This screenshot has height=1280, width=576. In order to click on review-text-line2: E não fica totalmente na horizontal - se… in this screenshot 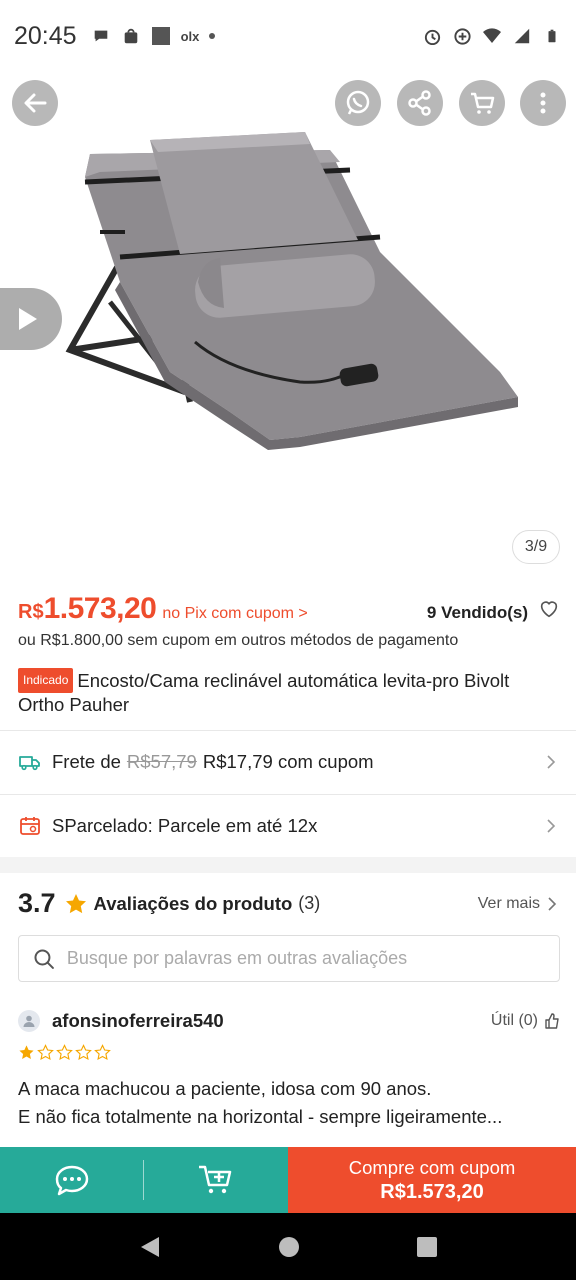, I will do `click(260, 1116)`.